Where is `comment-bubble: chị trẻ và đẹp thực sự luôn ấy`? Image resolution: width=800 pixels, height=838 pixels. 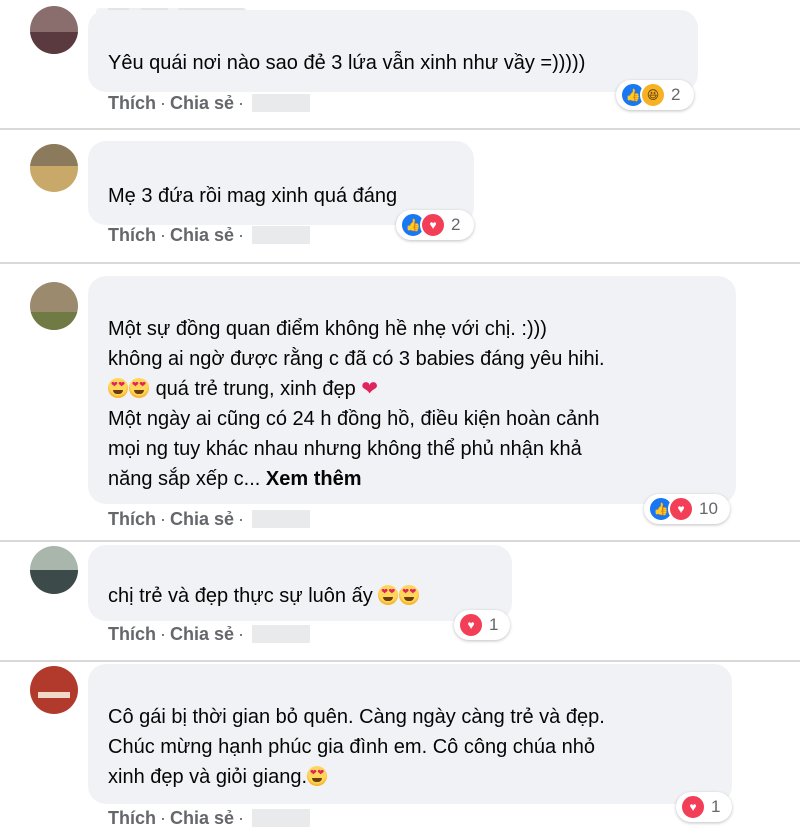
comment-bubble: chị trẻ và đẹp thực sự luôn ấy is located at coordinates (300, 583).